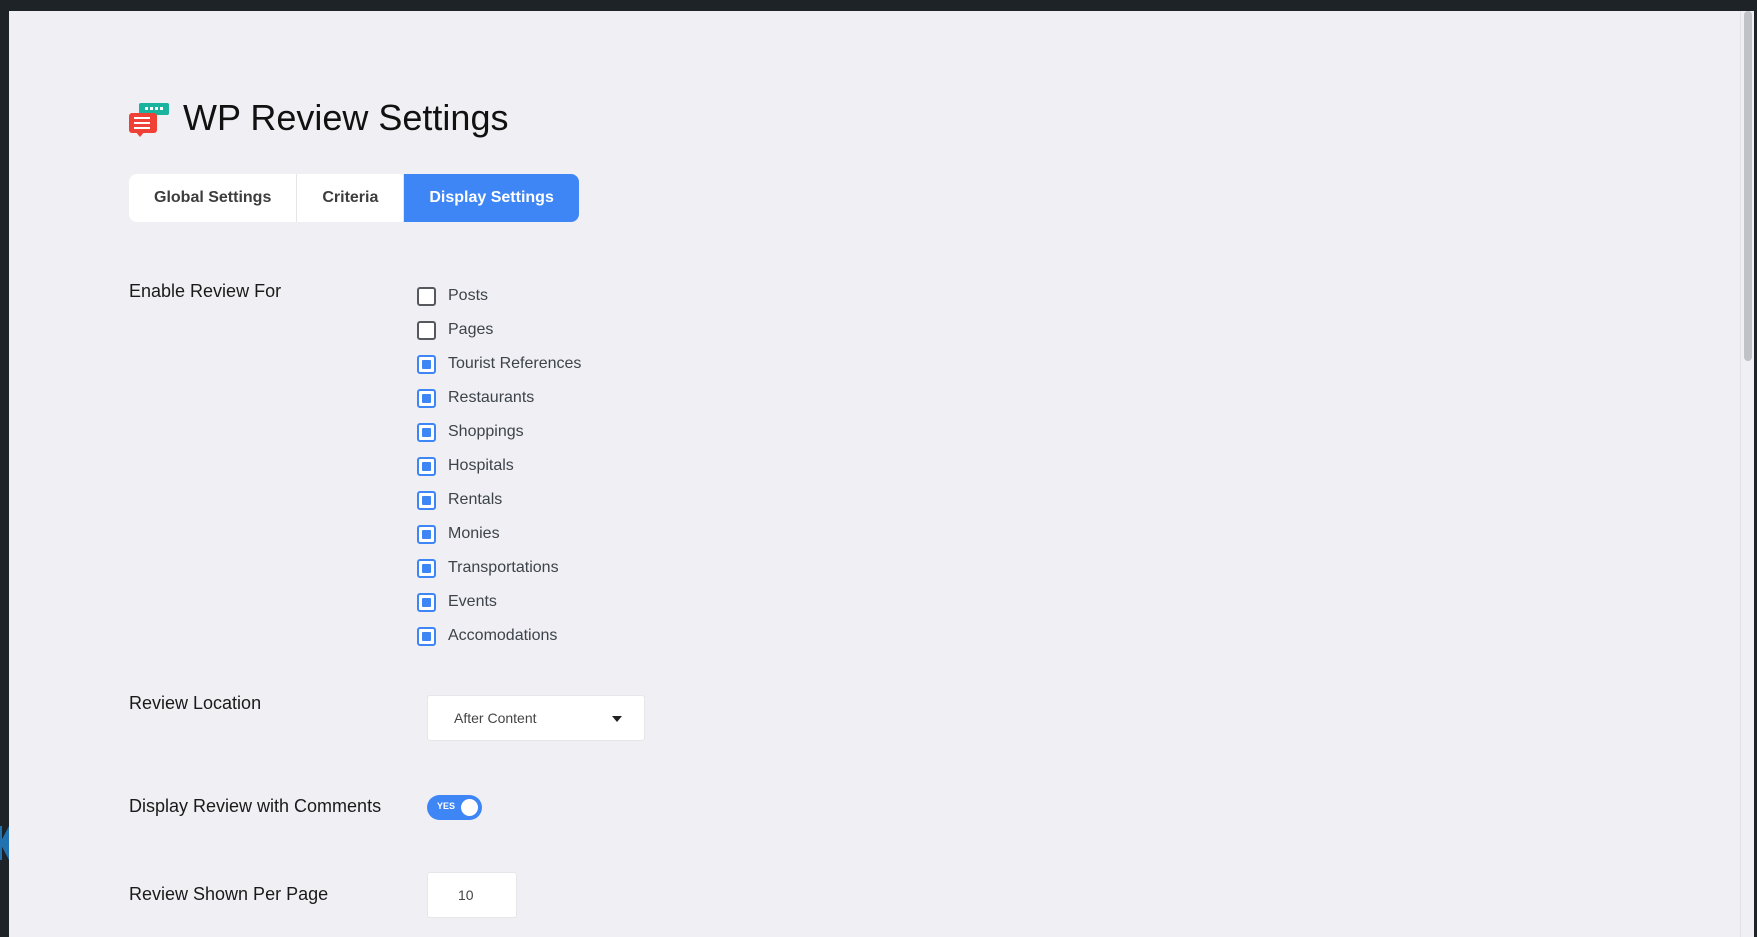 The width and height of the screenshot is (1757, 937). What do you see at coordinates (499, 602) in the screenshot?
I see `checkbox-events: Events` at bounding box center [499, 602].